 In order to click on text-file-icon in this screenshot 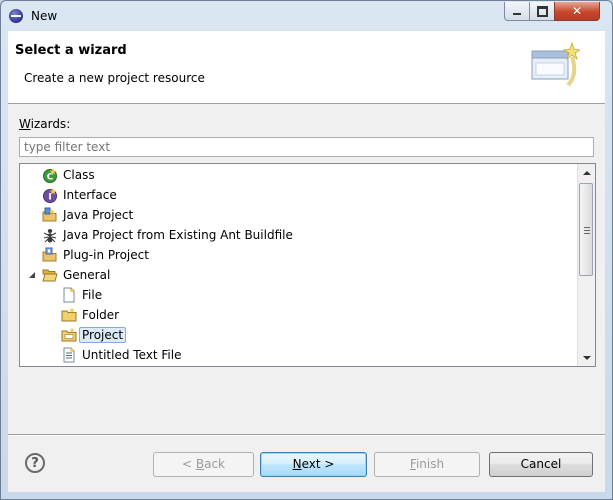, I will do `click(69, 355)`.